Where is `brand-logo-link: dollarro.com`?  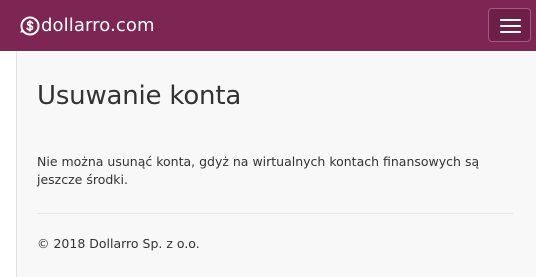
brand-logo-link: dollarro.com is located at coordinates (87, 26).